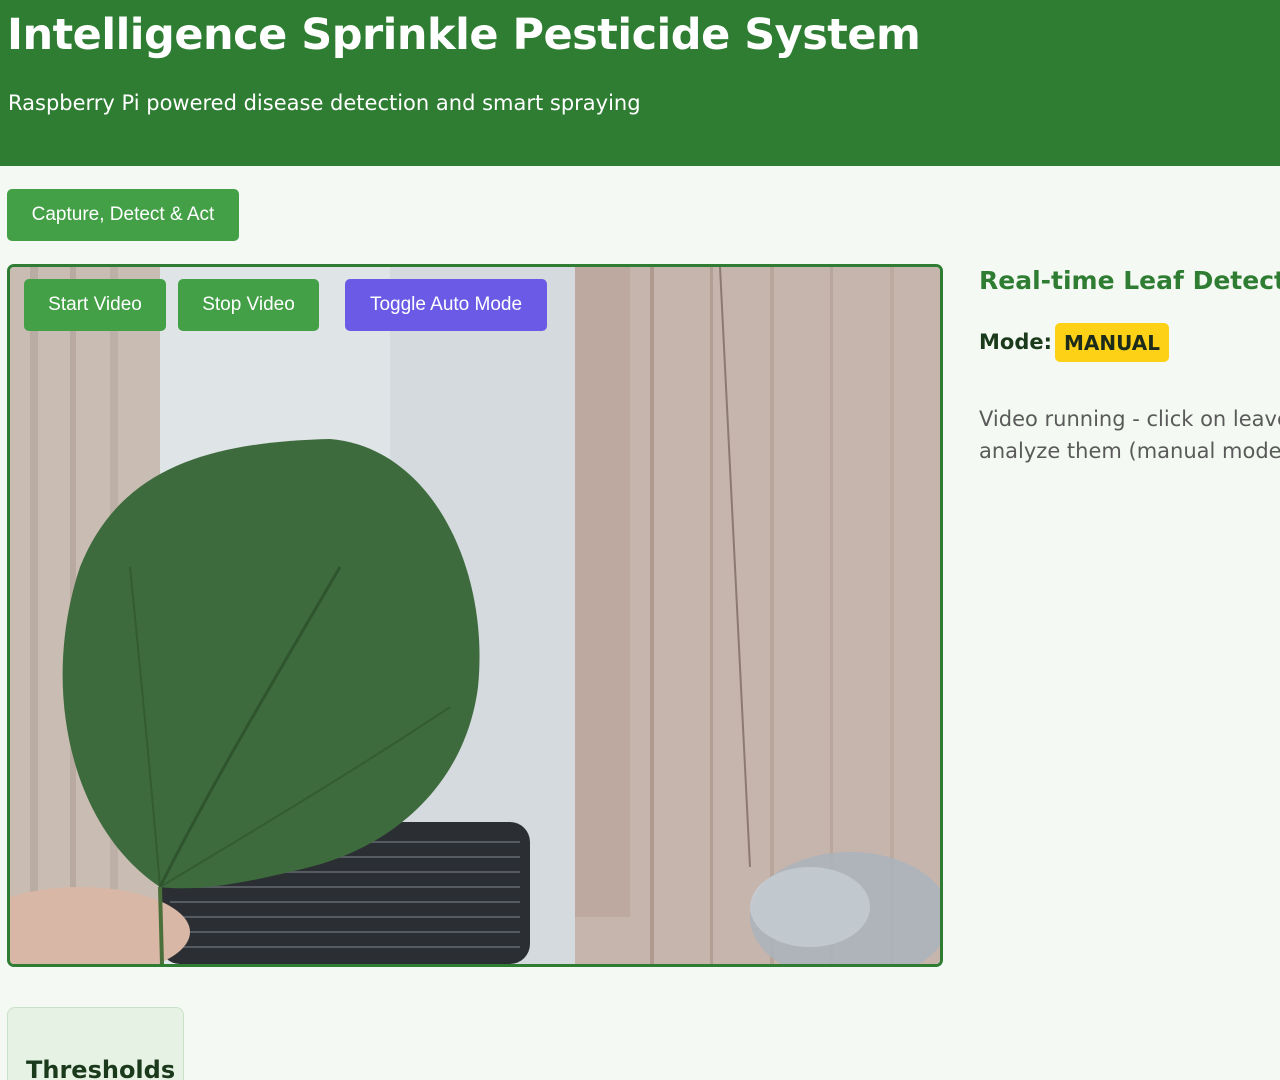  Describe the element at coordinates (464, 35) in the screenshot. I see `page-title: Intelligence Sprinkle Pesticide System` at that location.